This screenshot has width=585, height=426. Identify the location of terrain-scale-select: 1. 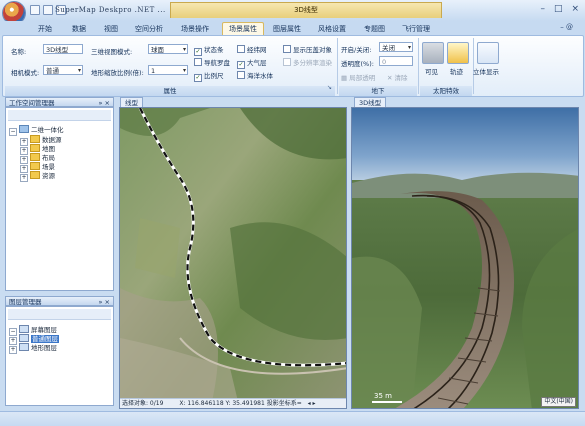
(168, 70).